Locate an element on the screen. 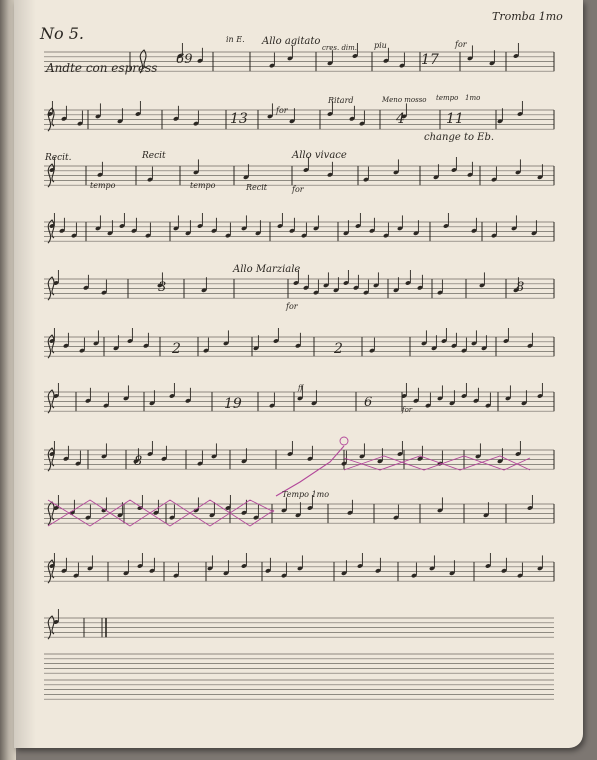 The width and height of the screenshot is (597, 760). annotation-text: cres. dim. is located at coordinates (339, 48).